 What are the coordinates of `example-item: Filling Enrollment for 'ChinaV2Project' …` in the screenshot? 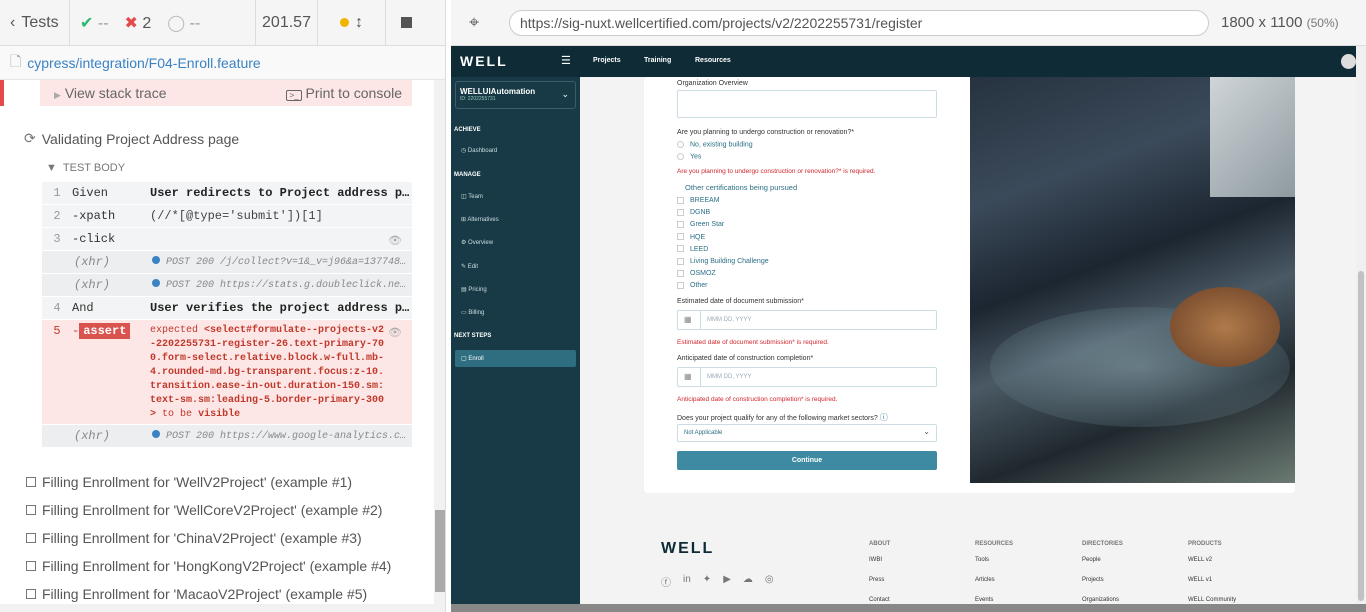 It's located at (208, 538).